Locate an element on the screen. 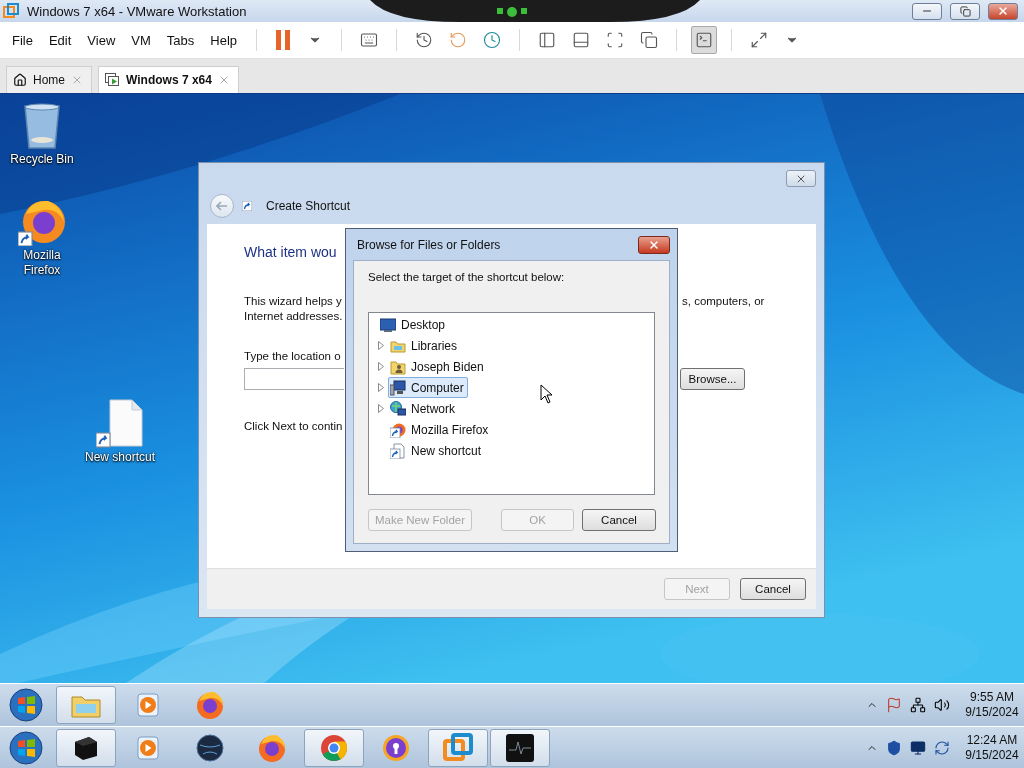  sync-icon is located at coordinates (942, 747).